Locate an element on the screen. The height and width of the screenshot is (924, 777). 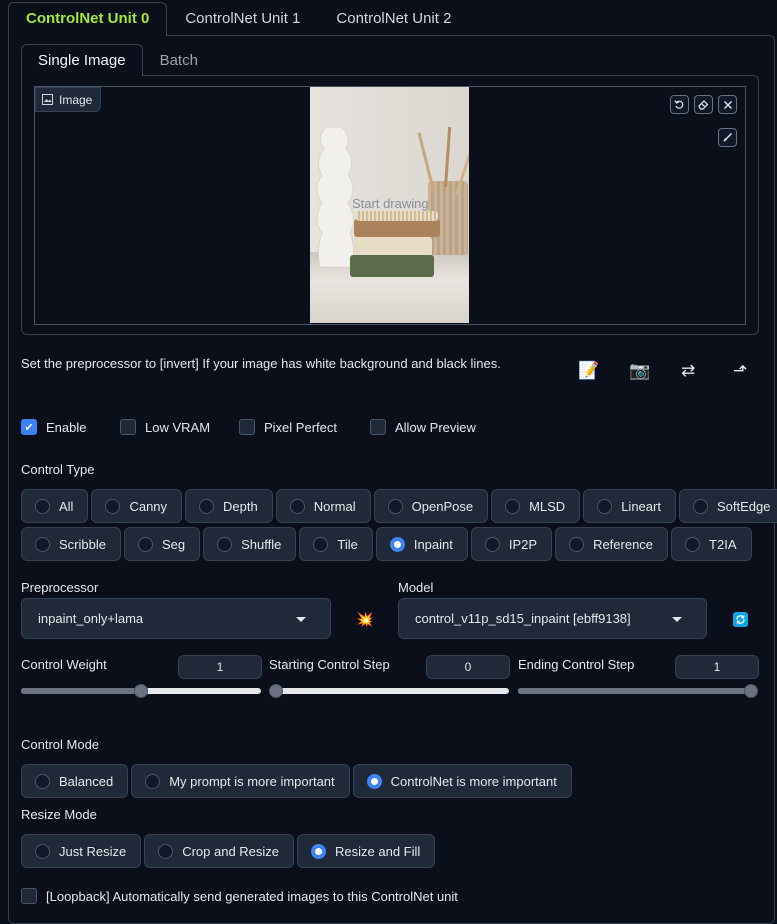
allow-preview-checkbox: Allow Preview is located at coordinates (423, 427).